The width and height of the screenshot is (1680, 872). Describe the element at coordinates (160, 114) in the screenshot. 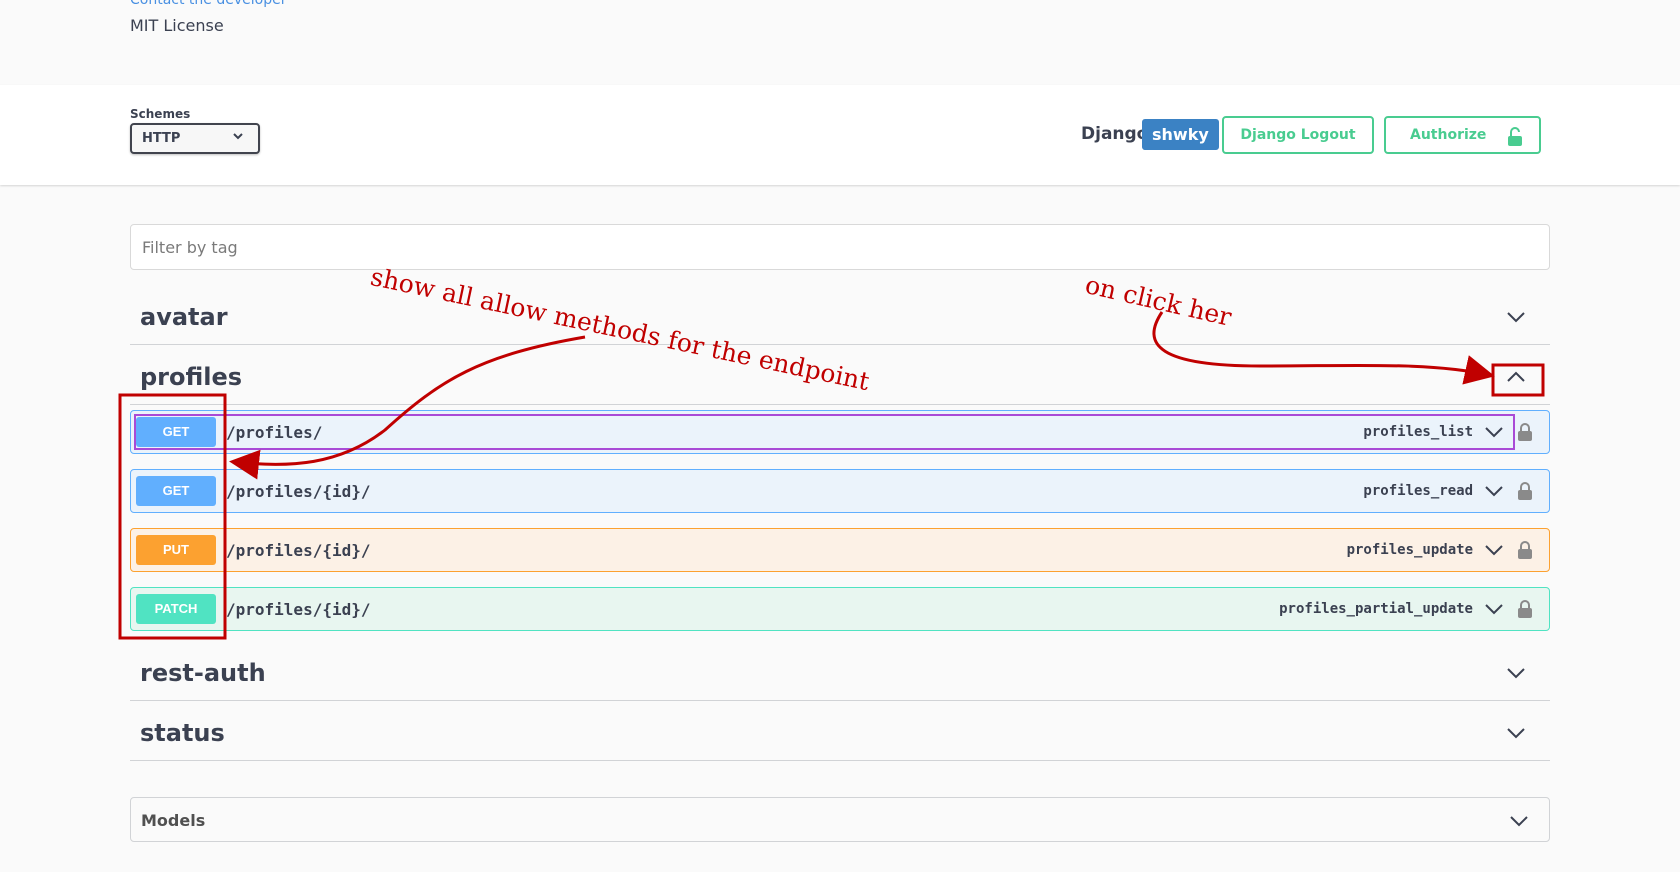

I see `schemes-label: Schemes` at that location.